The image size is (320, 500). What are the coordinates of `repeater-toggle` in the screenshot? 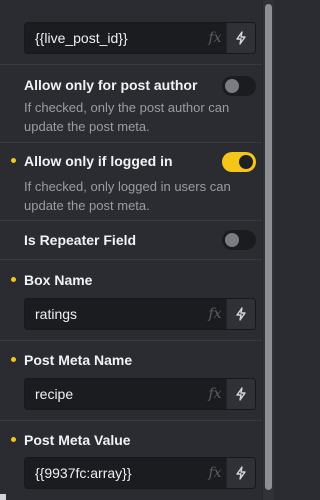 It's located at (239, 240).